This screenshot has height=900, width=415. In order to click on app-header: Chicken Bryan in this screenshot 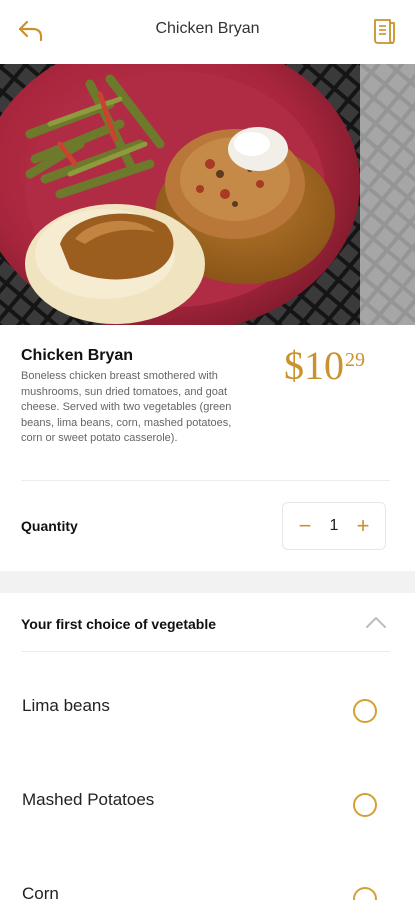, I will do `click(207, 32)`.